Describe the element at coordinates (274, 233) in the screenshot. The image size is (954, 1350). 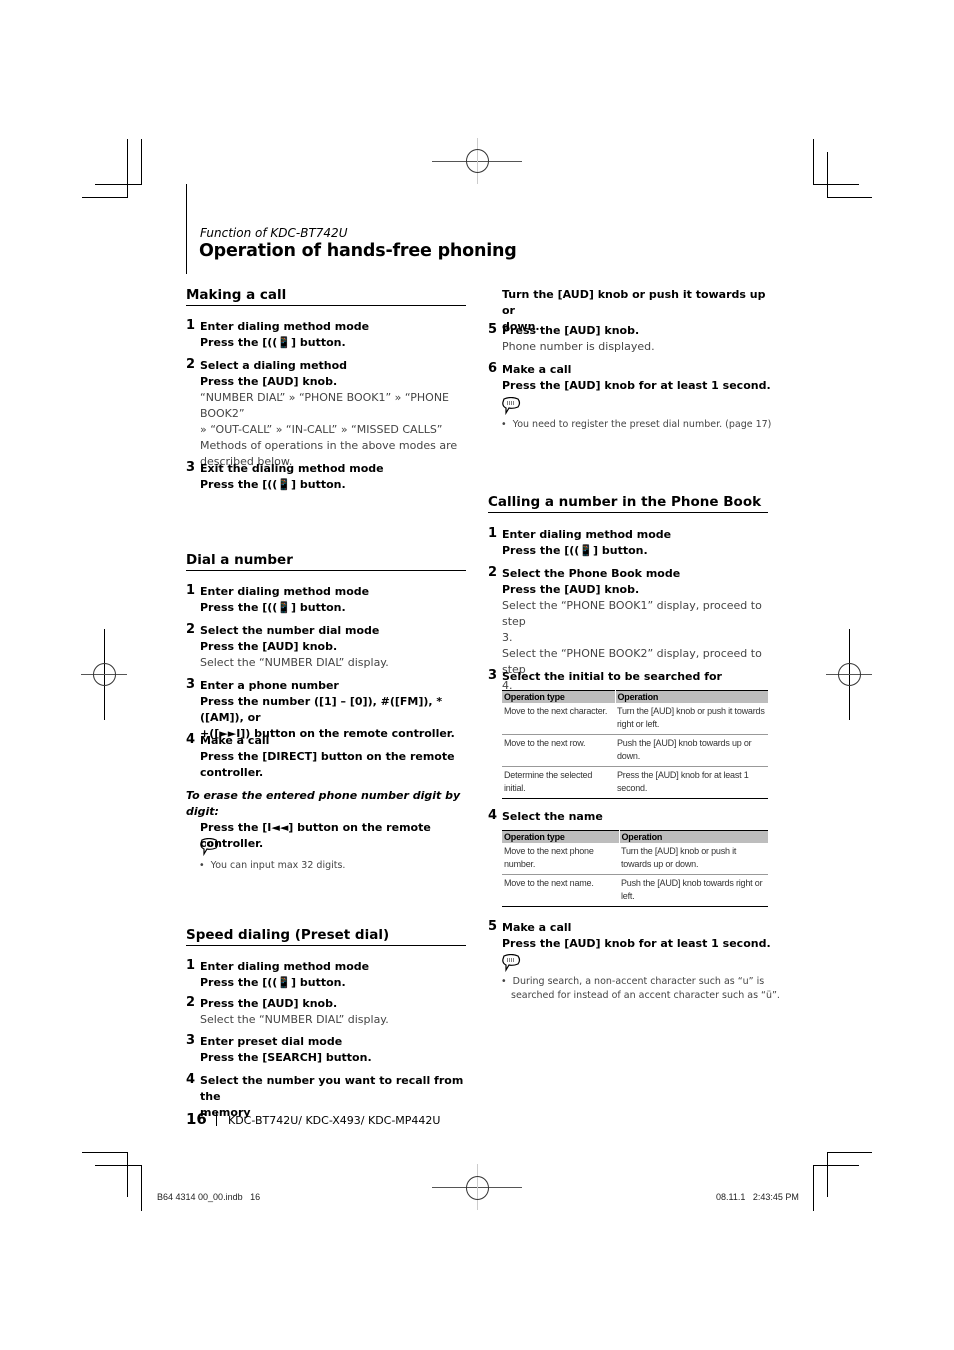
I see `function-label: Function of KDC-BT742U` at that location.